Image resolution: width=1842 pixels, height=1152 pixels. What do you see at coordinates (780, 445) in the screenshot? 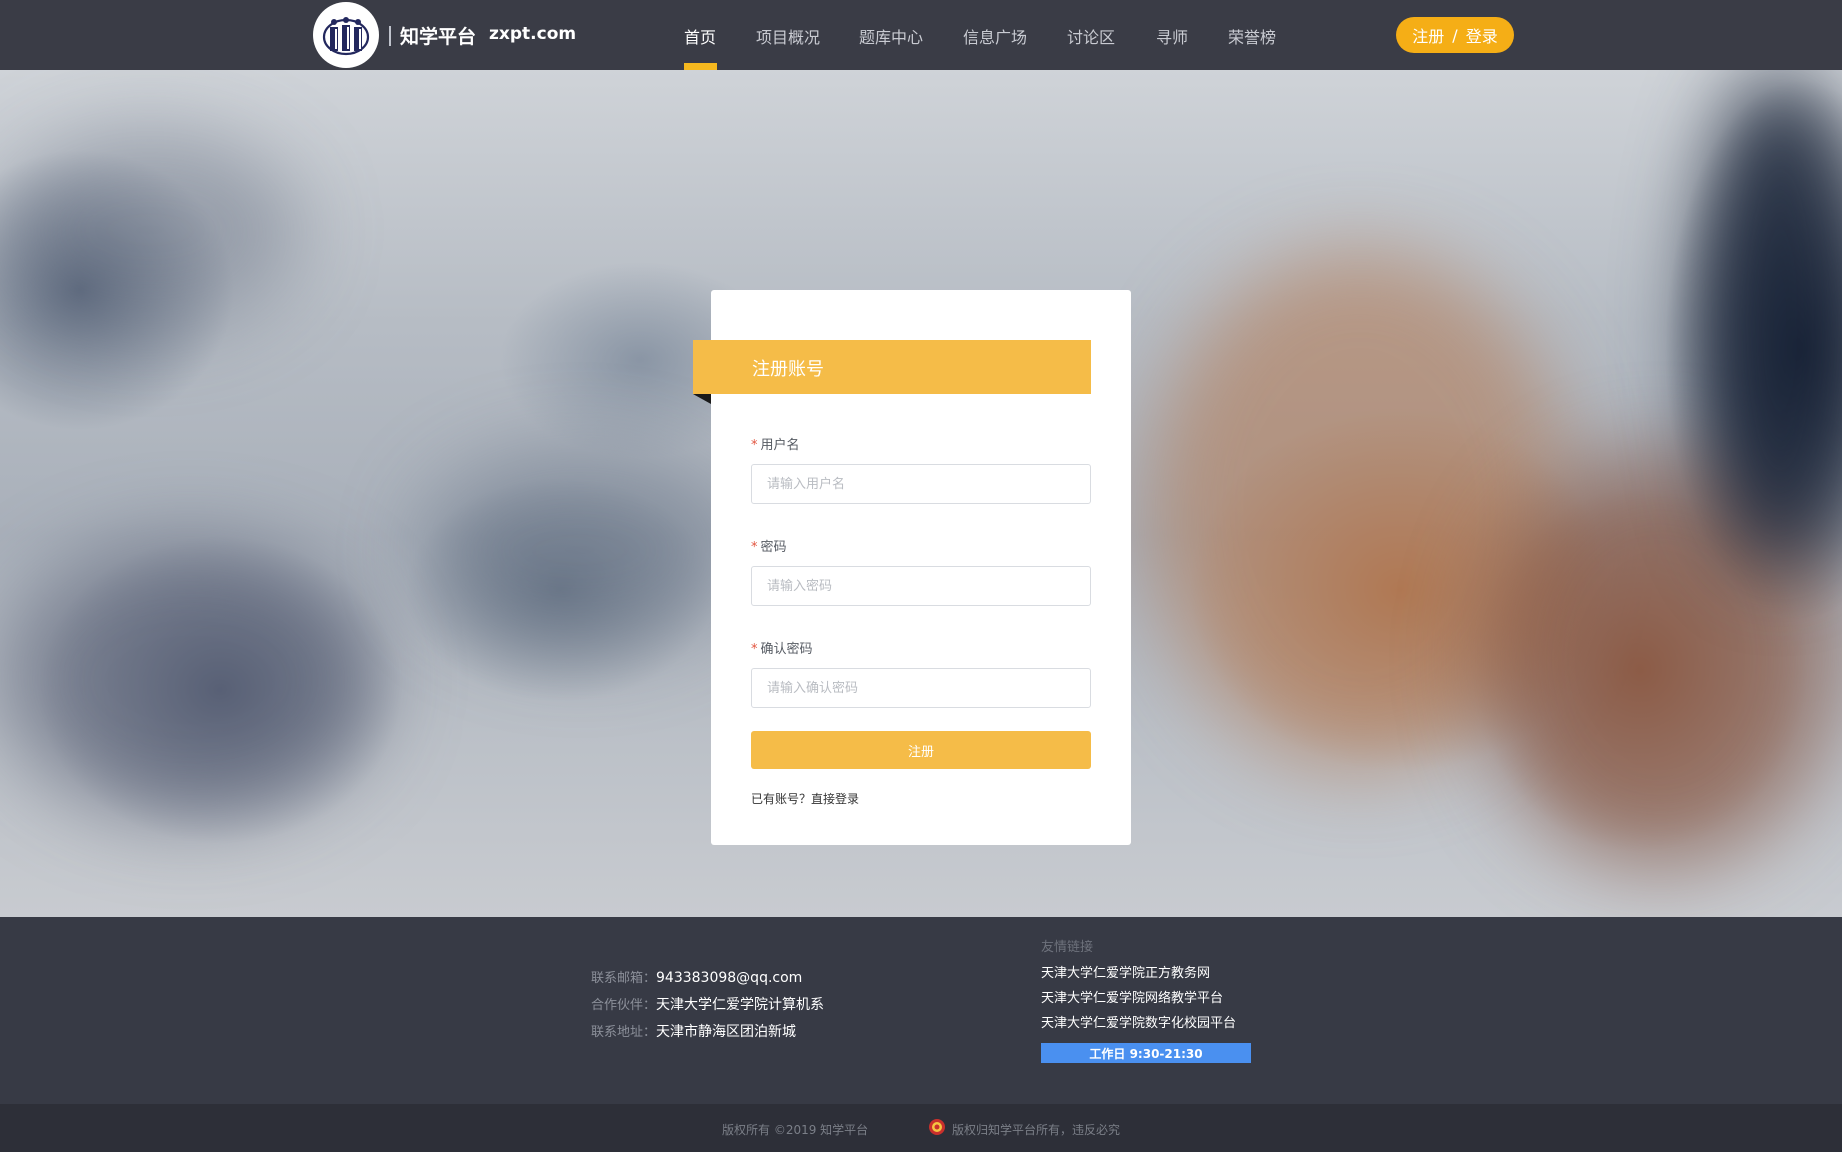
I see `username-label-text: 用户名` at bounding box center [780, 445].